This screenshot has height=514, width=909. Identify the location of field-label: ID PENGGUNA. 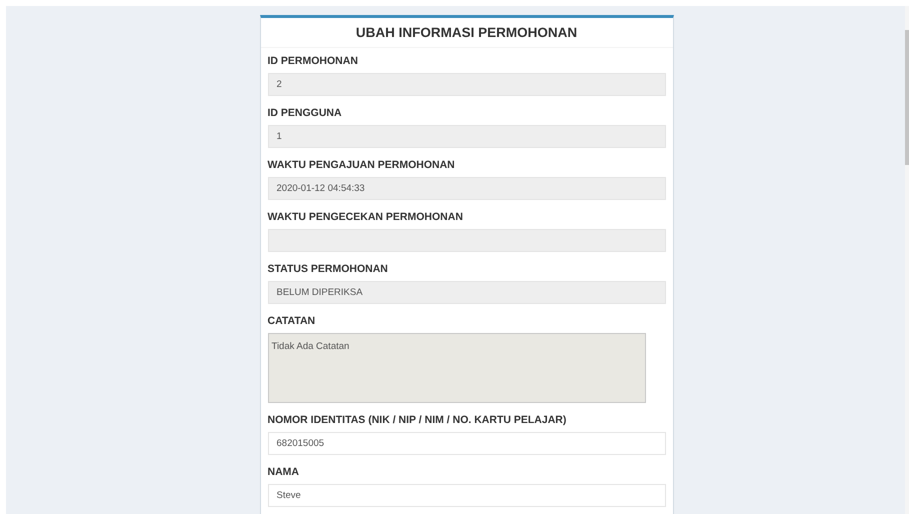
(305, 113).